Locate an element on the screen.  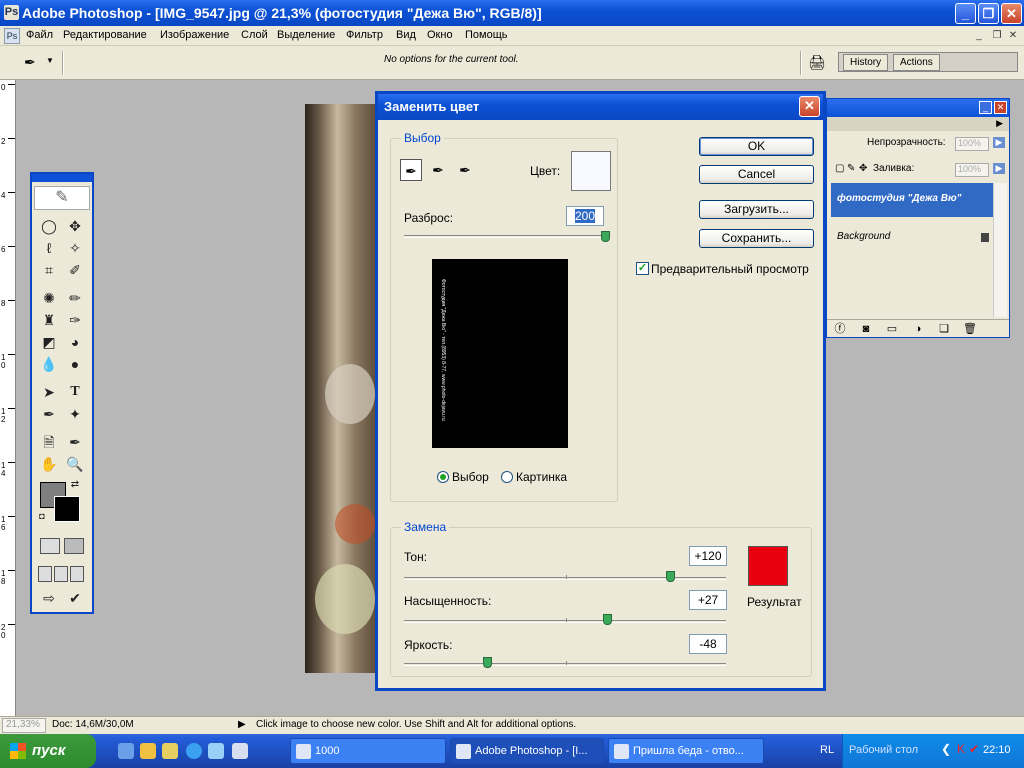
ok-button: OK is located at coordinates (756, 146).